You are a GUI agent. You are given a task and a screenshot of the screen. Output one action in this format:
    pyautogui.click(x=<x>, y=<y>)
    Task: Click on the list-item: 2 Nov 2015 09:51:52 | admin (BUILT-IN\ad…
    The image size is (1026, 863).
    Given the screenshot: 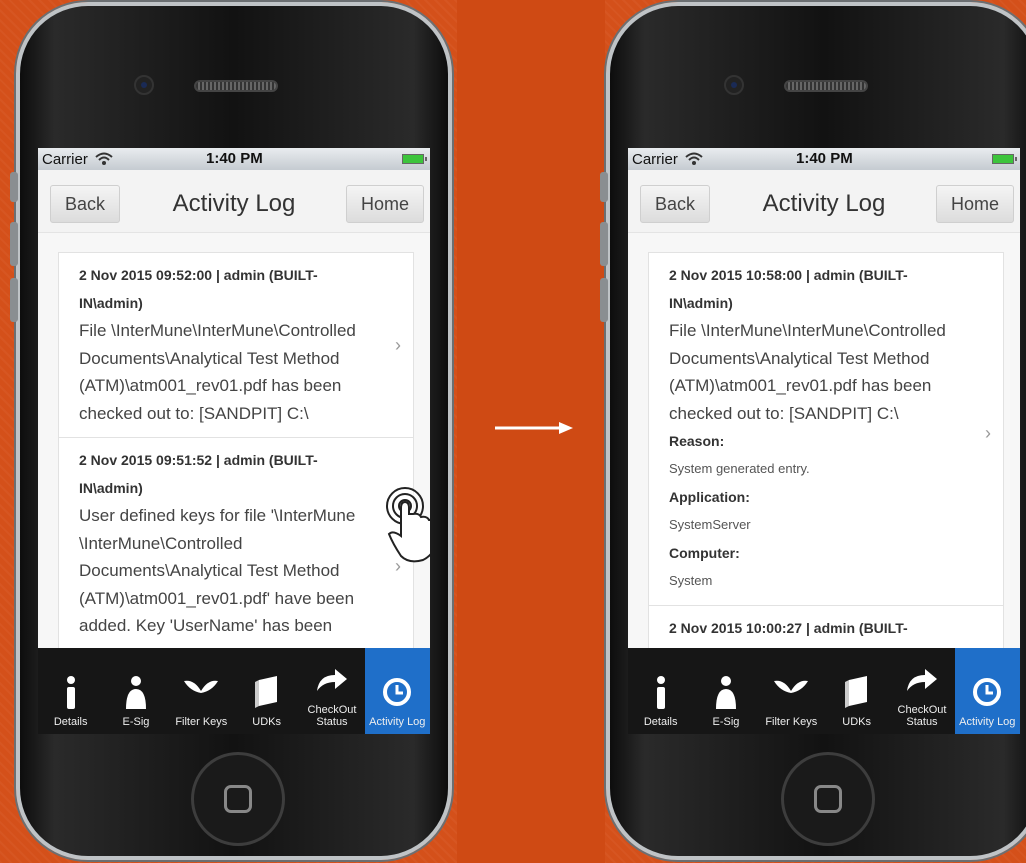 What is the action you would take?
    pyautogui.click(x=236, y=544)
    